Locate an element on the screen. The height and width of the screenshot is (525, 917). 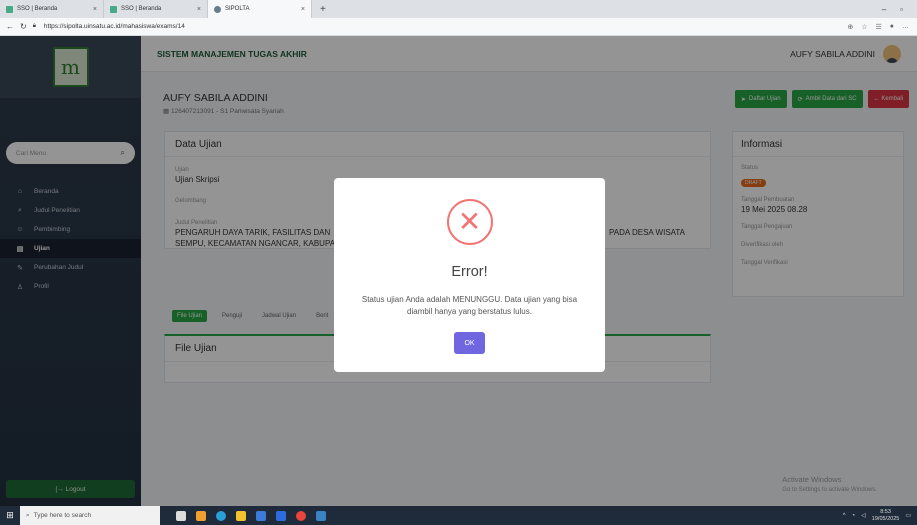
notification-icon: ▭ is located at coordinates (908, 515).